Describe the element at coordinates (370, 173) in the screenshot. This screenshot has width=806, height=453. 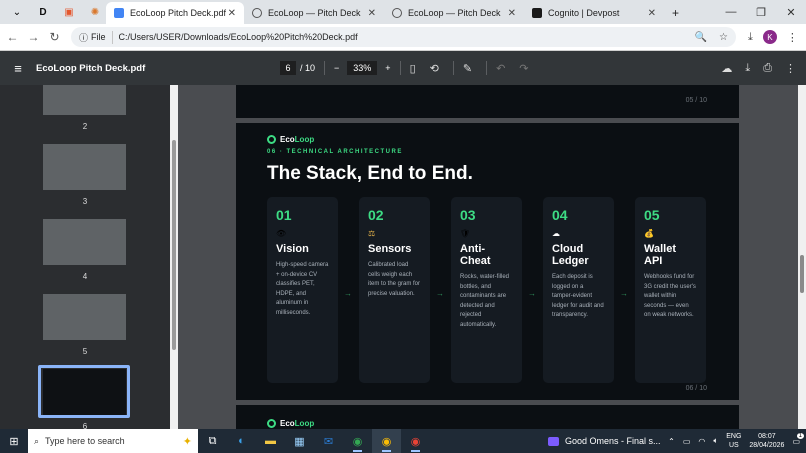
I see `slide-title: The Stack, End to End.` at that location.